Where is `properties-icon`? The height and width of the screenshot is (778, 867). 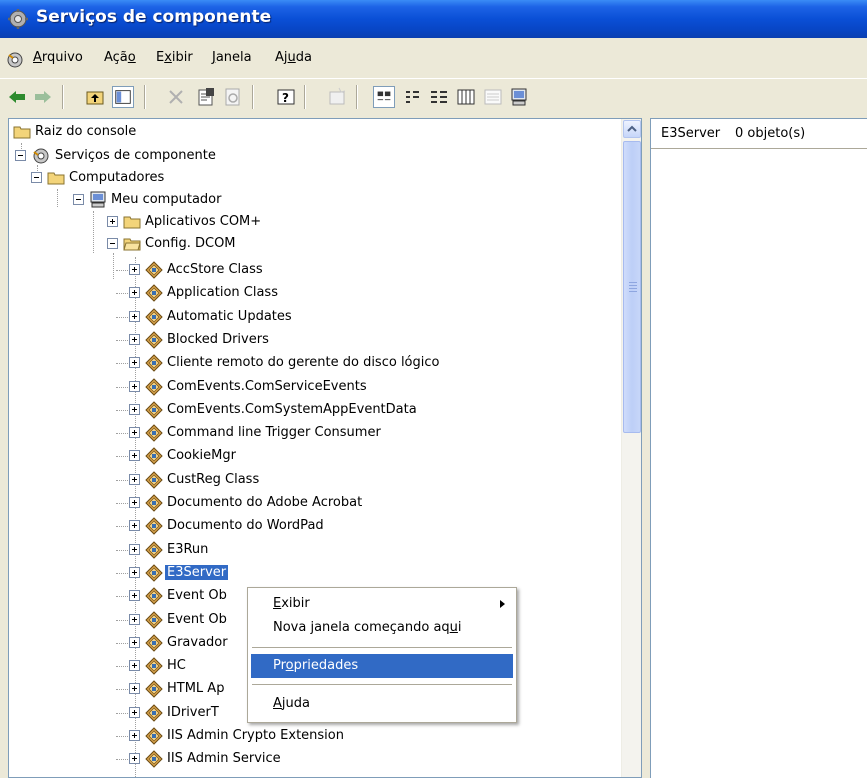 properties-icon is located at coordinates (206, 97).